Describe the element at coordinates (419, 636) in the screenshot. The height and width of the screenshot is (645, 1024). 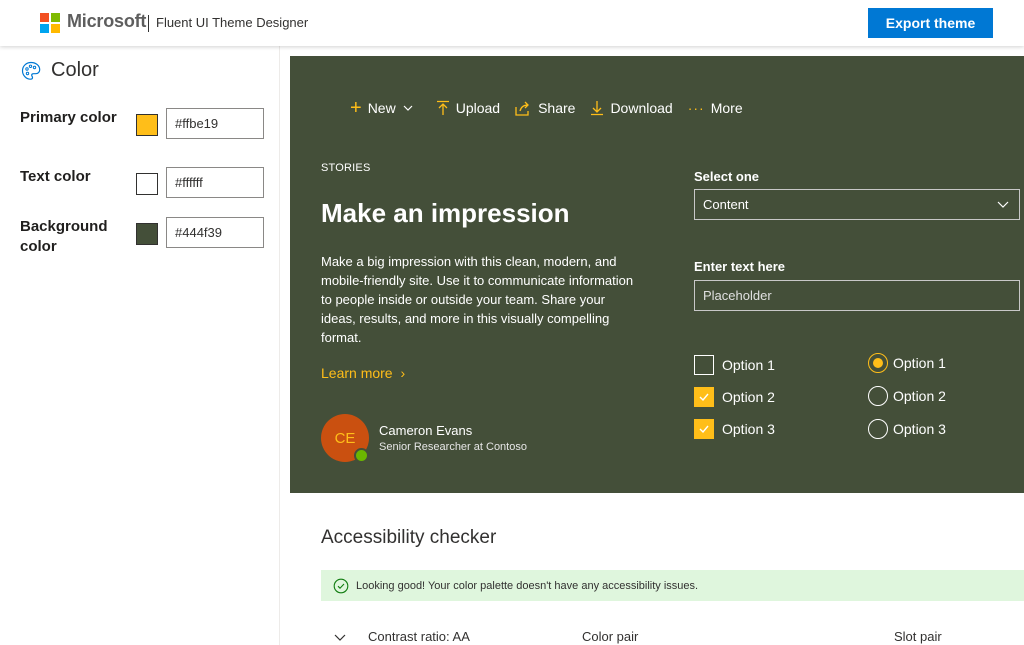
I see `column-header-contrast: Contrast ratio: AA` at that location.